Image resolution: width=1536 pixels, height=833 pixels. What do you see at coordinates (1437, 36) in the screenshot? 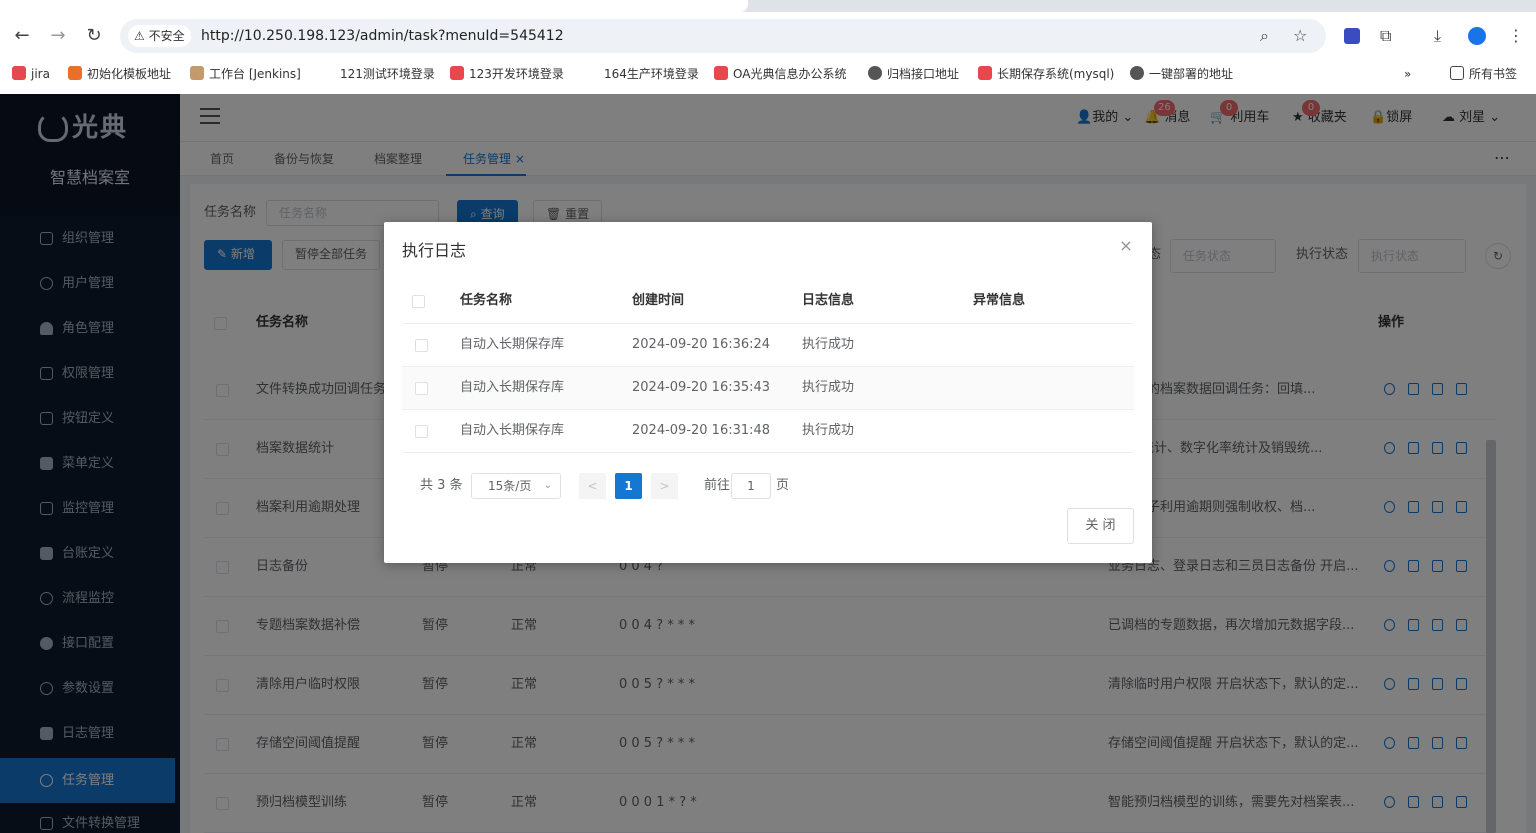
I see `download-icon: ⤓` at bounding box center [1437, 36].